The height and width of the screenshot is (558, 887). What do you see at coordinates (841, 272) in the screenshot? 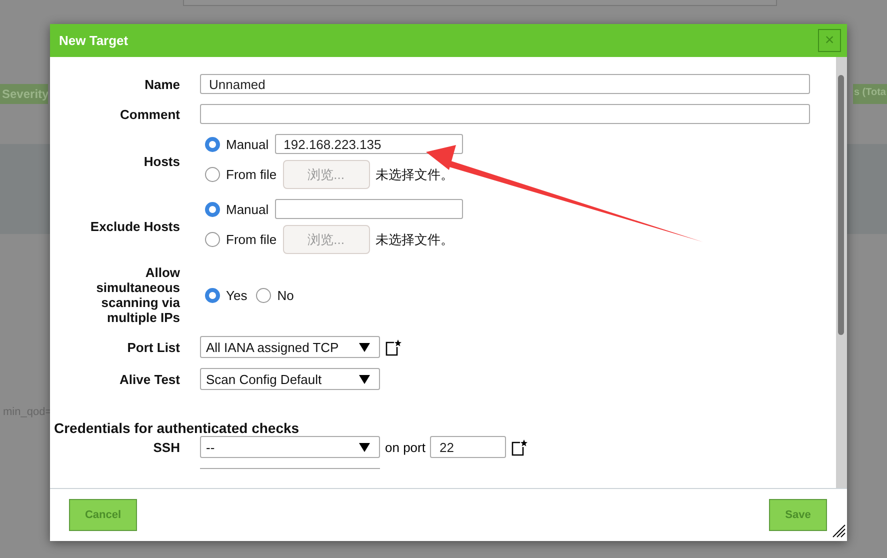
I see `scrollbar` at bounding box center [841, 272].